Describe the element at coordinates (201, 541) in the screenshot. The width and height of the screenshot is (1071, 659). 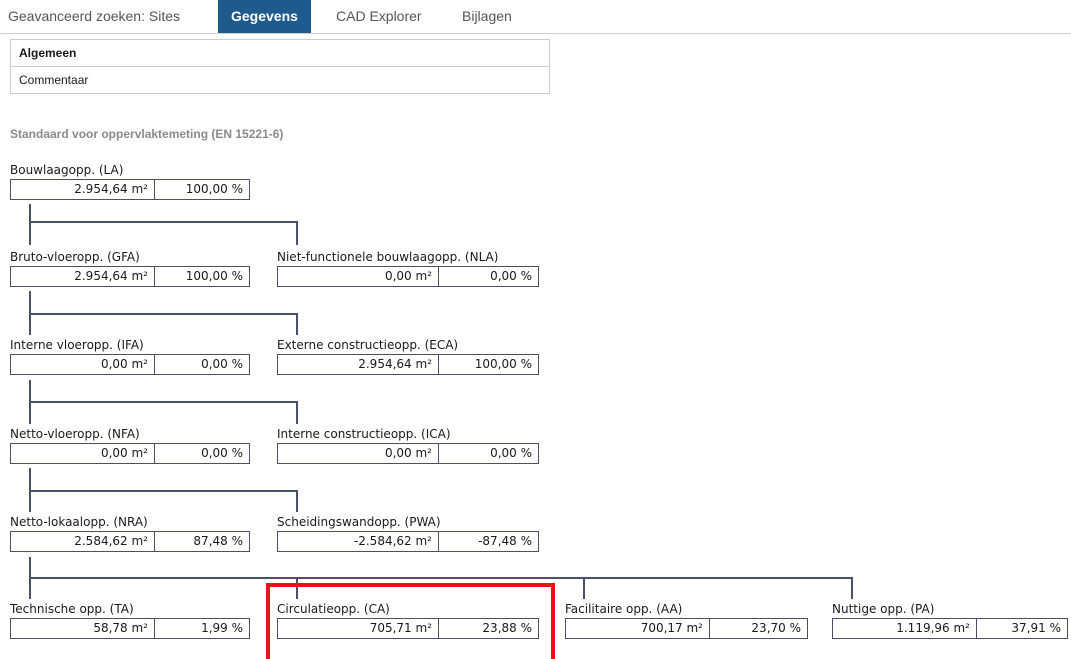
I see `percent-value: 87,48 %` at that location.